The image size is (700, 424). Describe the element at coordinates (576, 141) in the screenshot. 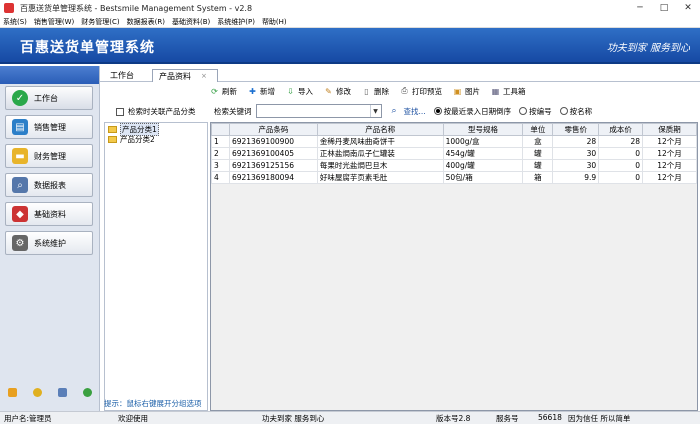

I see `retail-price-cell: 28` at that location.